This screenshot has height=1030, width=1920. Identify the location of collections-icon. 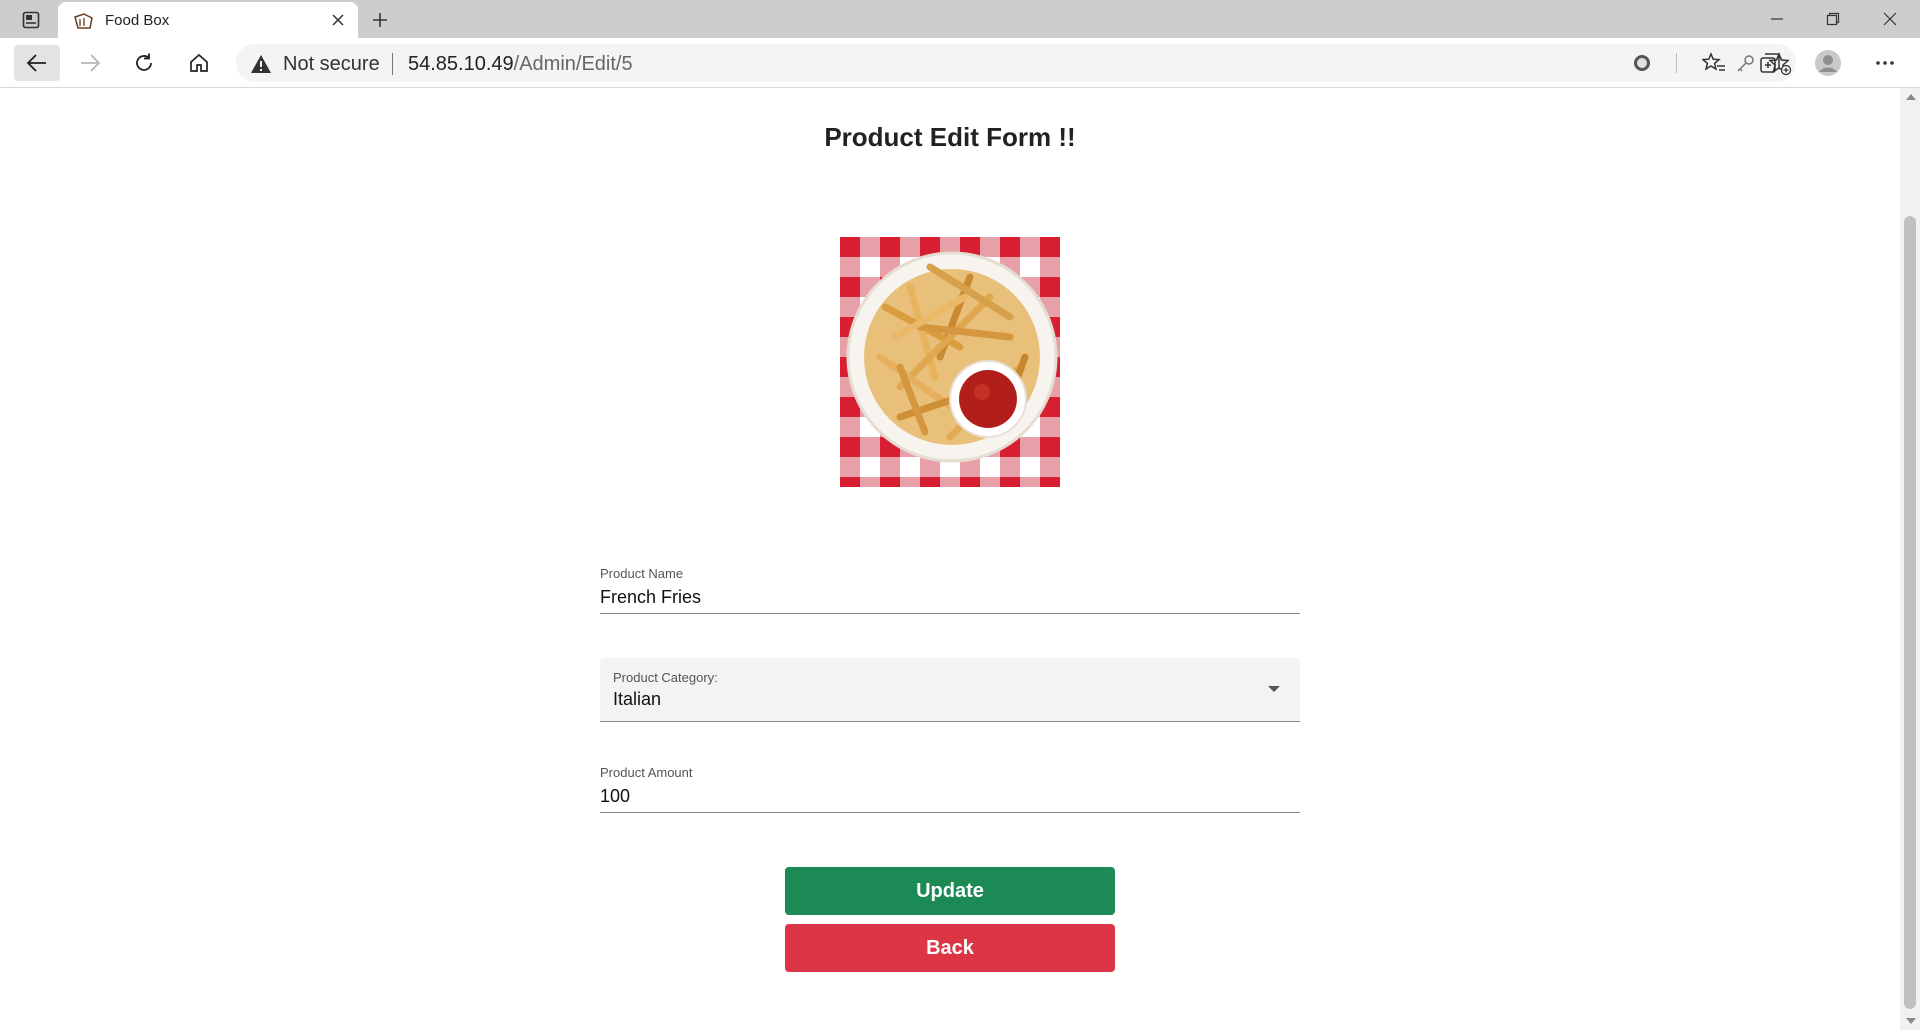
(1770, 63).